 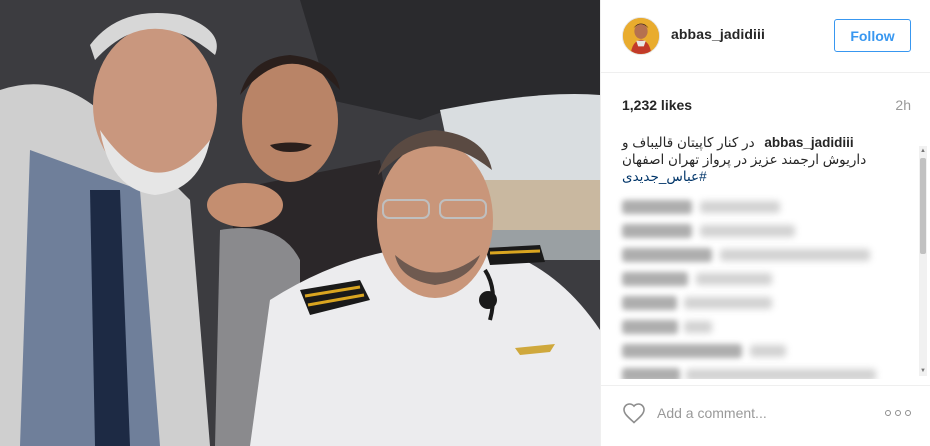 I want to click on post-username: abbas_jadidiii, so click(x=718, y=34).